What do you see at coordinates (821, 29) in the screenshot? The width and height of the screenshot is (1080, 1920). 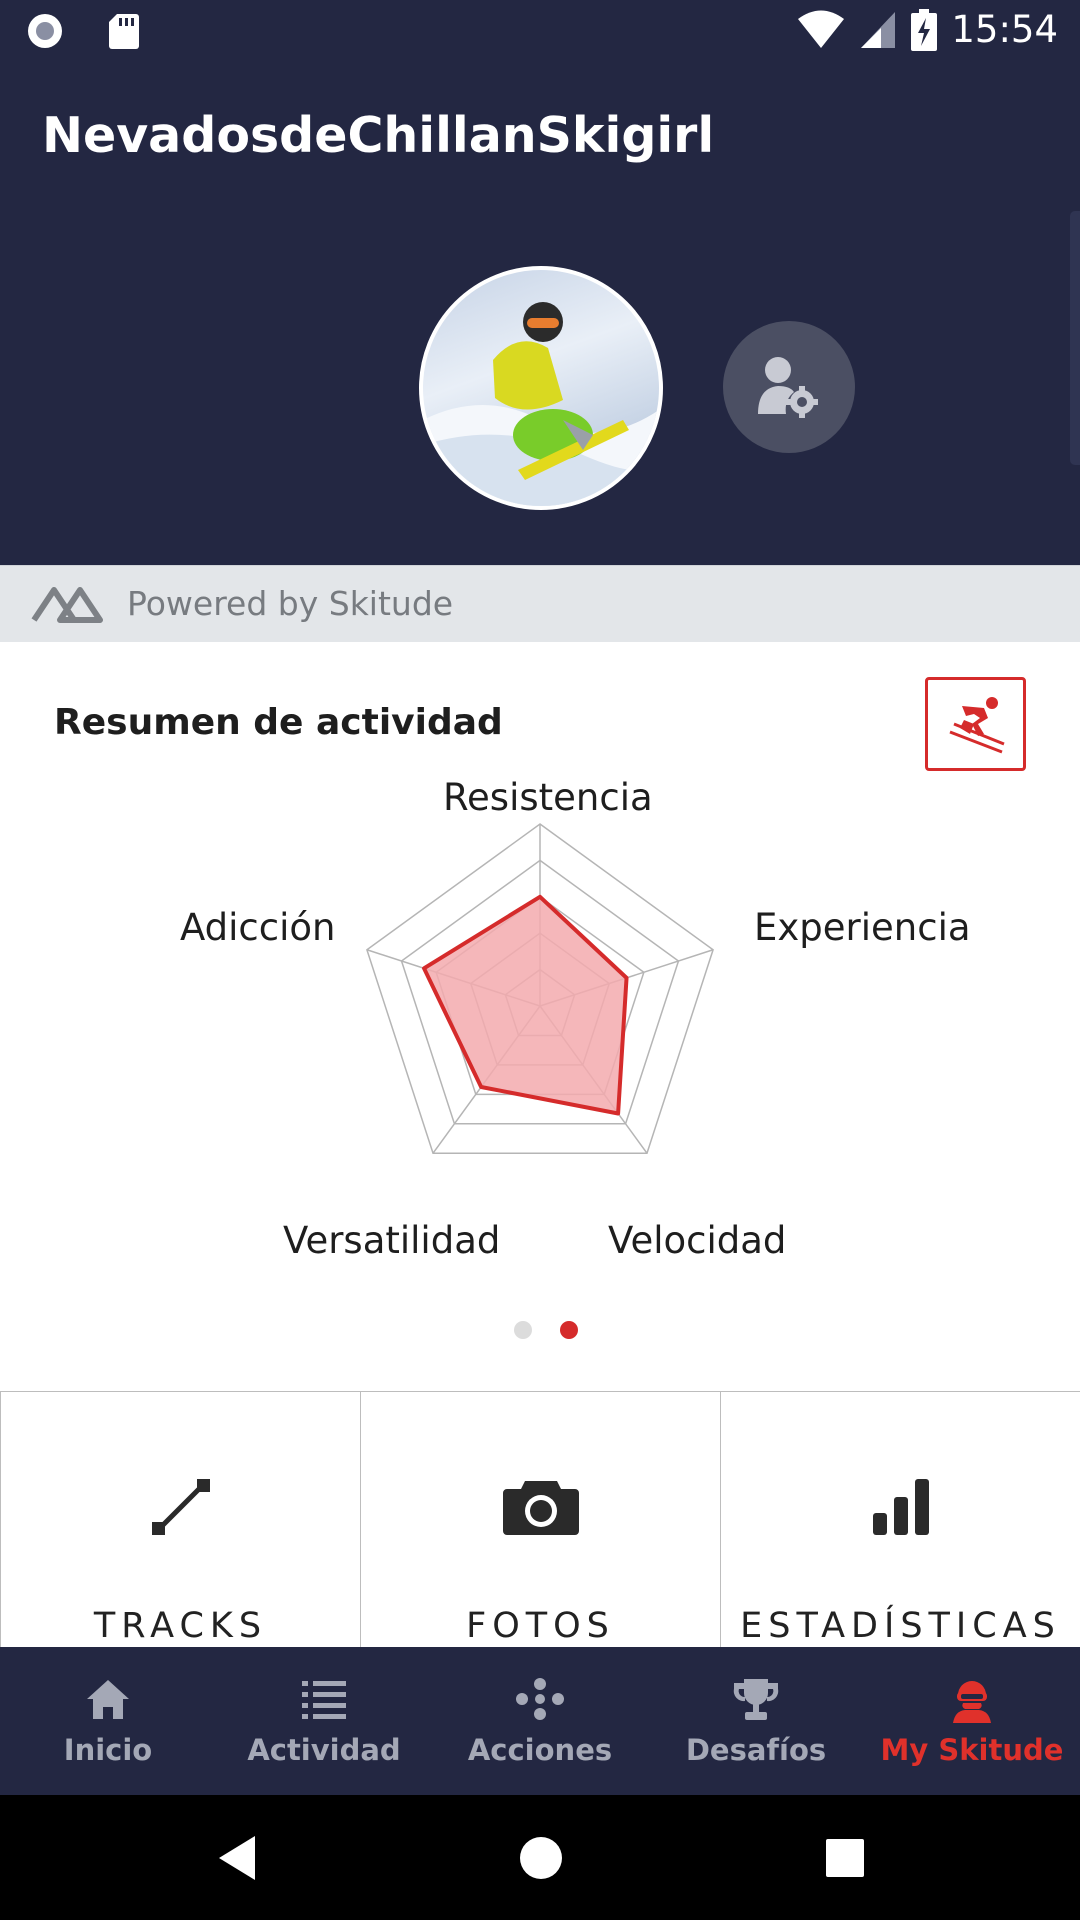 I see `wifi-icon` at bounding box center [821, 29].